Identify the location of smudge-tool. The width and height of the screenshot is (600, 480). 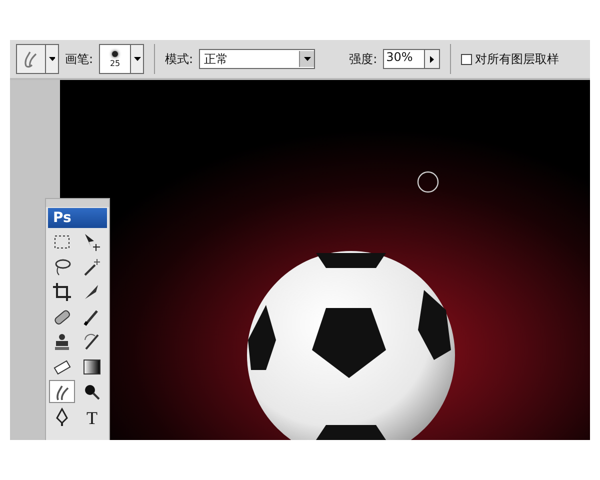
(62, 391).